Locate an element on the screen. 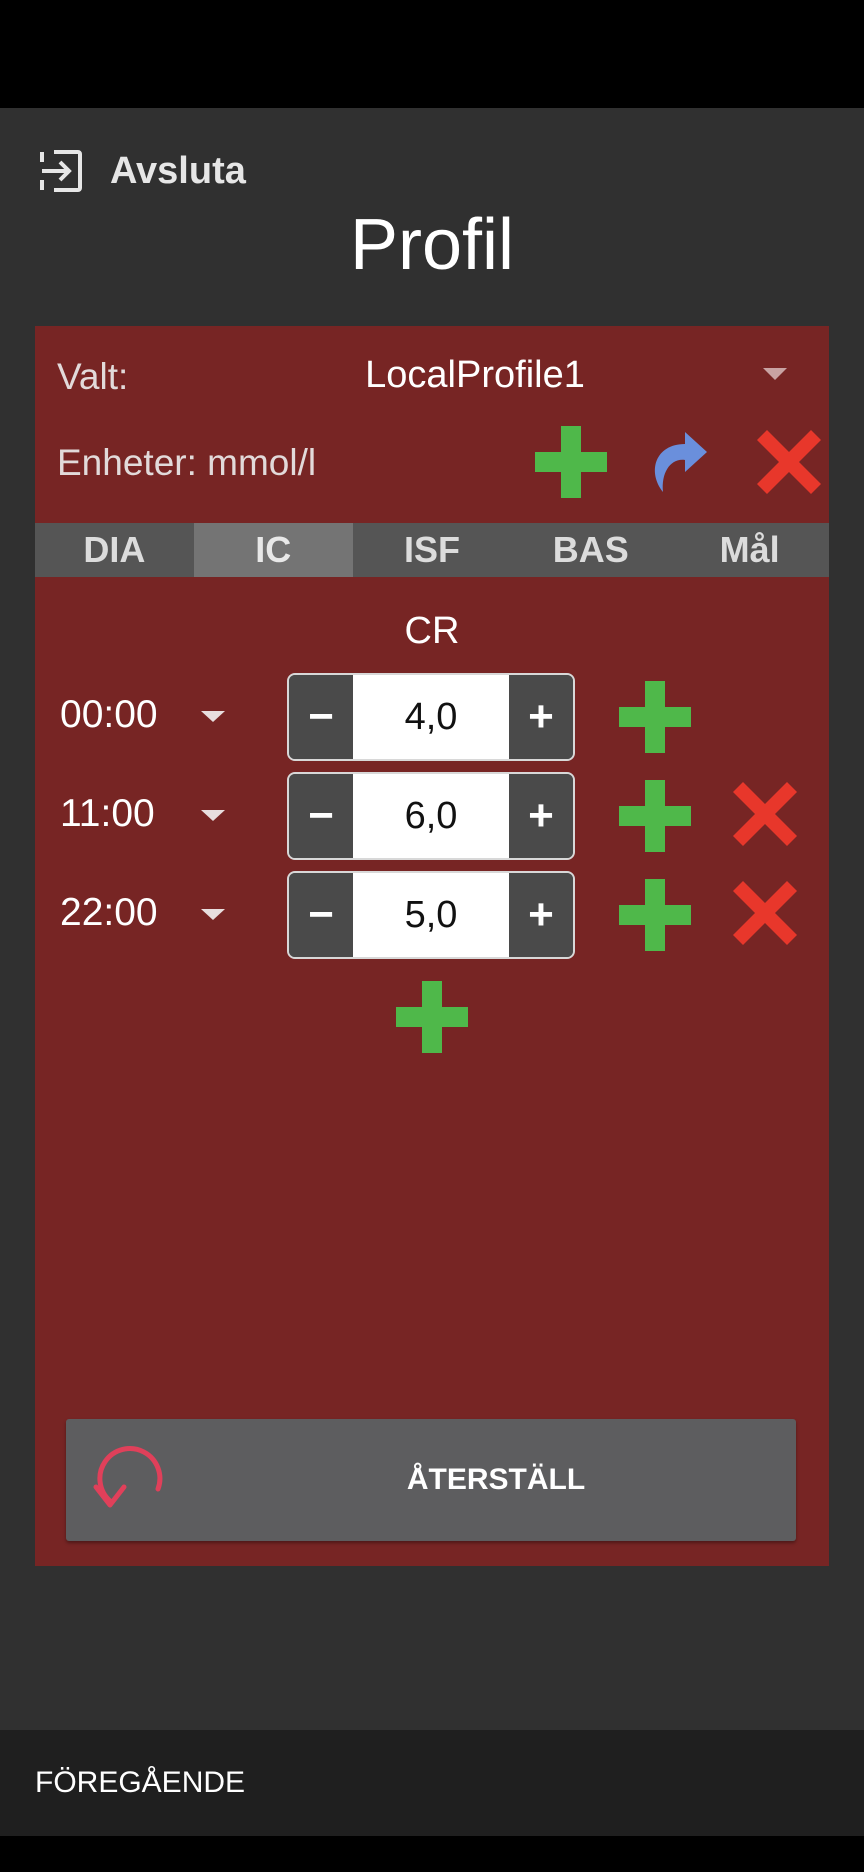 This screenshot has width=864, height=1872. profile-tabs: DIA IC ISF BAS Mål is located at coordinates (432, 550).